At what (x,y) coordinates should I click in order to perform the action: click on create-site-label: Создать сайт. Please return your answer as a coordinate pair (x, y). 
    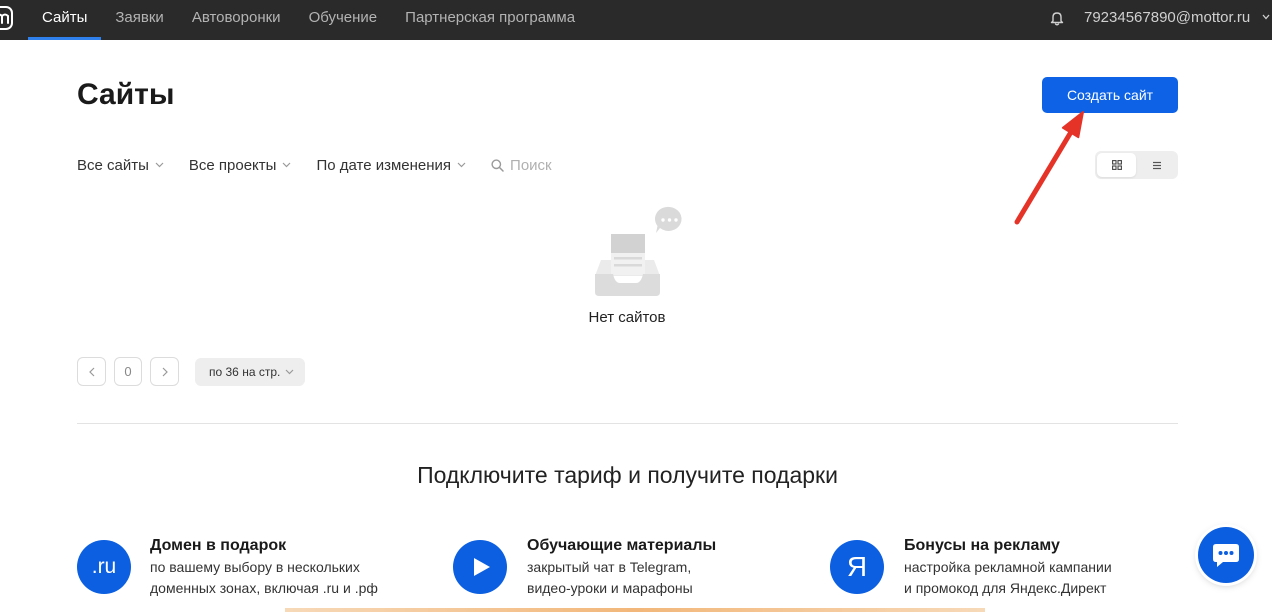
    Looking at the image, I should click on (1110, 95).